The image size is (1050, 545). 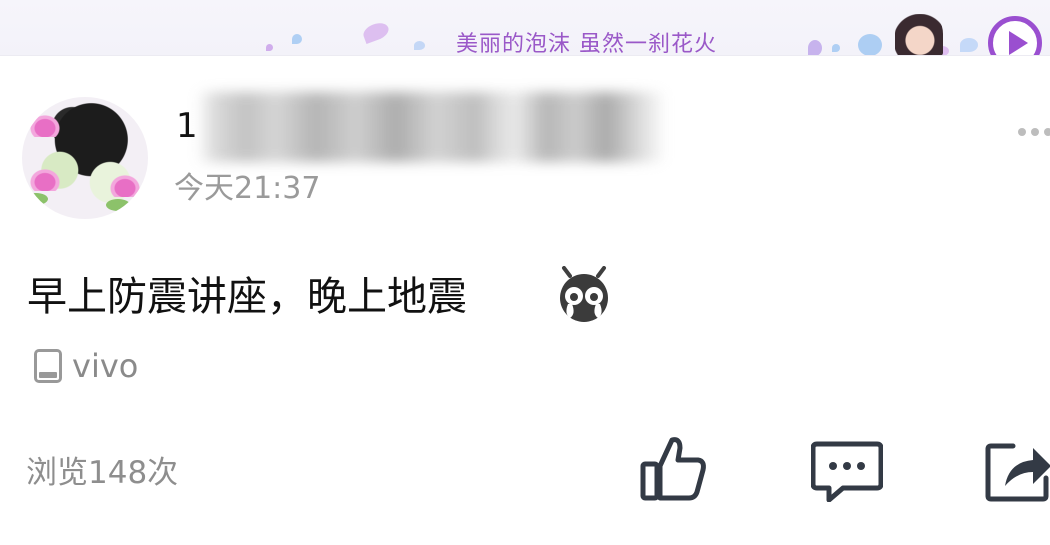 I want to click on play-icon, so click(x=1018, y=43).